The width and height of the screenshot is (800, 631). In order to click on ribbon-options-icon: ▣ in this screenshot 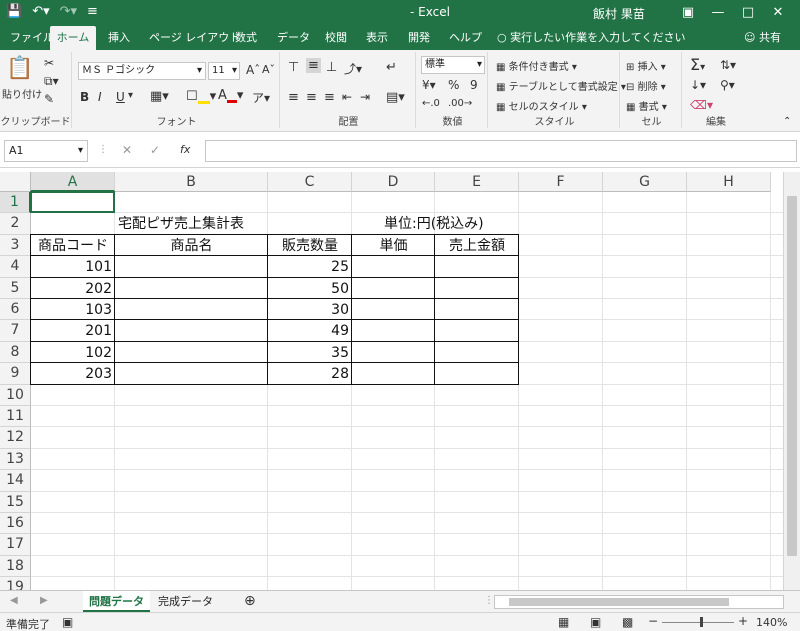, I will do `click(688, 13)`.